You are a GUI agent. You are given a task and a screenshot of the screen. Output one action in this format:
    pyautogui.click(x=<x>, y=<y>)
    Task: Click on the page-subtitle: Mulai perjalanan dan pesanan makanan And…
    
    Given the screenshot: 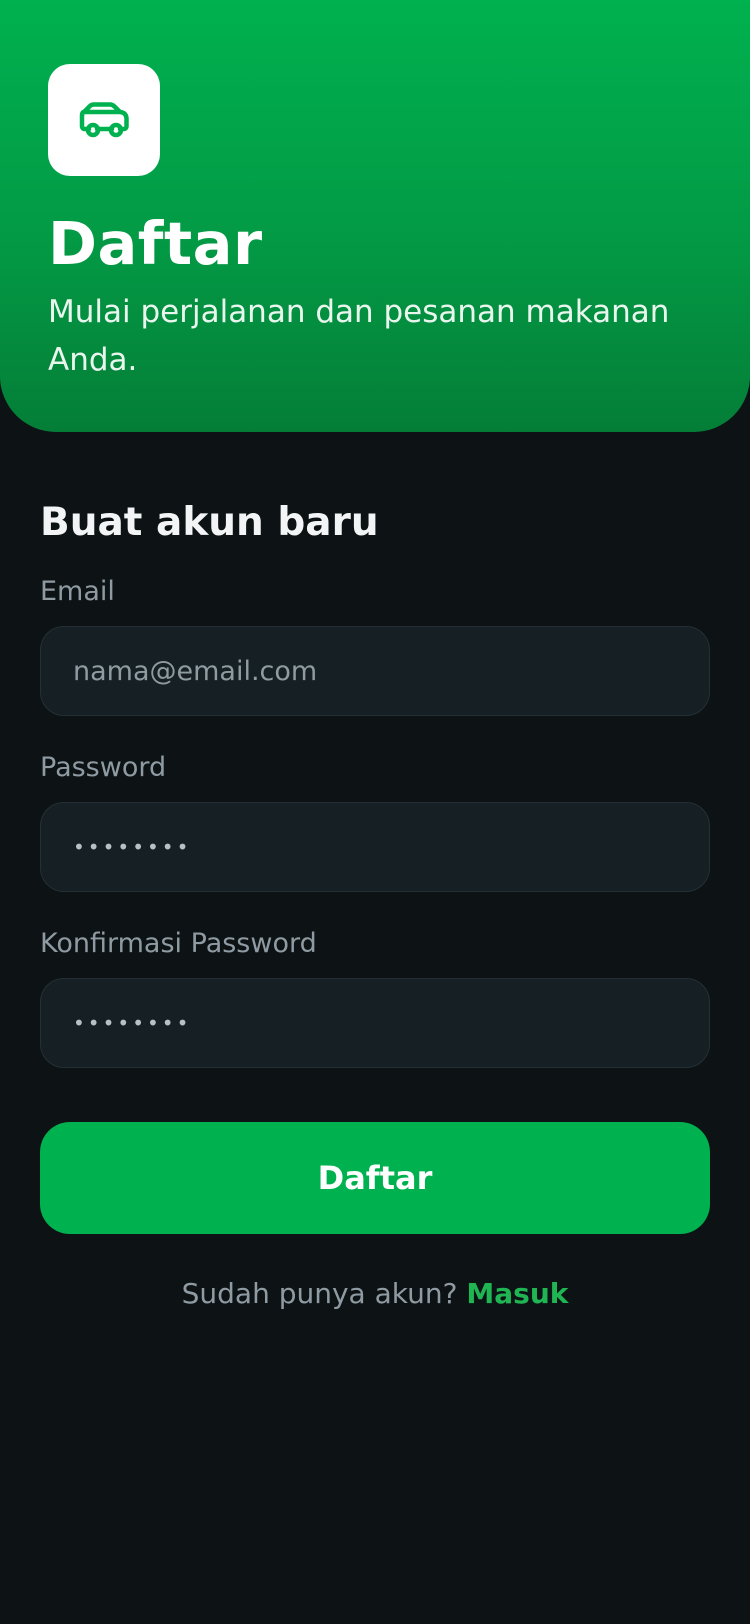 What is the action you would take?
    pyautogui.click(x=359, y=336)
    